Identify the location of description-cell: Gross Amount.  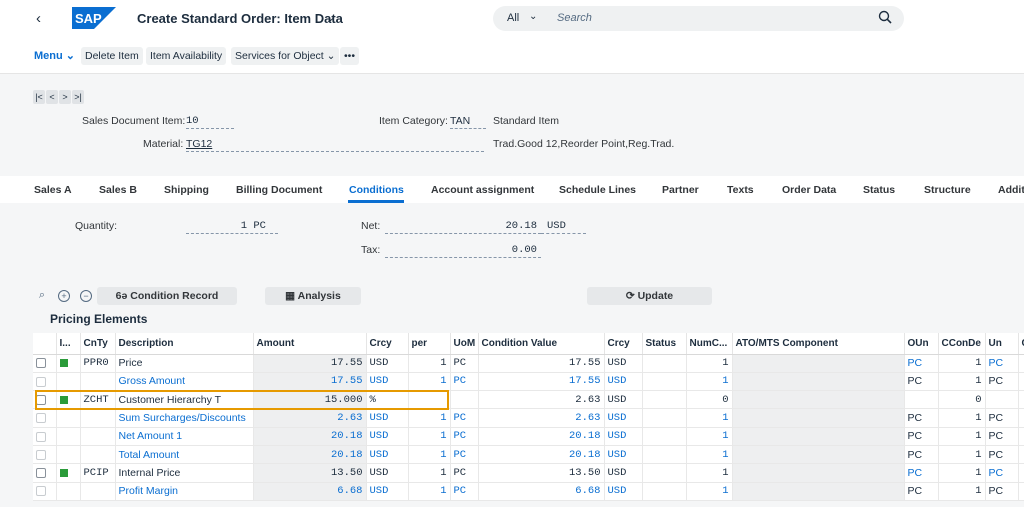
(184, 382).